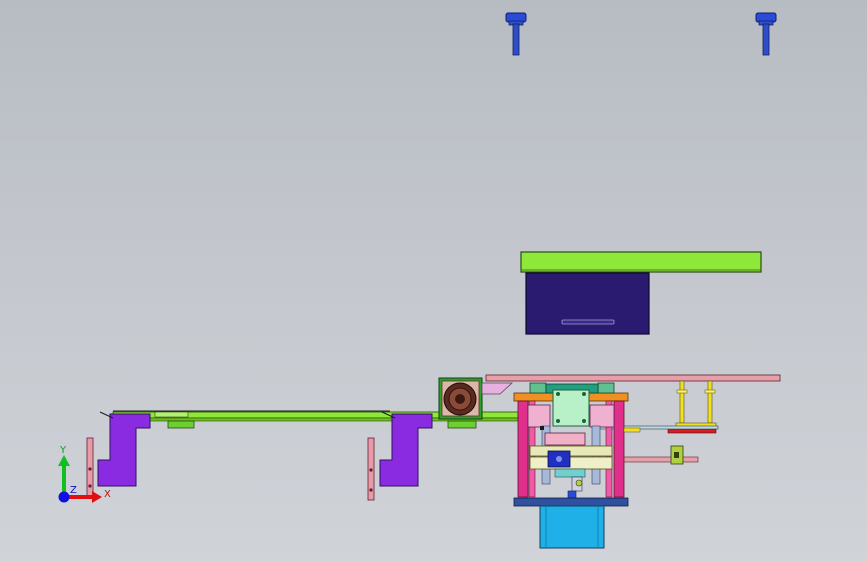 This screenshot has width=867, height=562. I want to click on triad-x-label: X, so click(107, 494).